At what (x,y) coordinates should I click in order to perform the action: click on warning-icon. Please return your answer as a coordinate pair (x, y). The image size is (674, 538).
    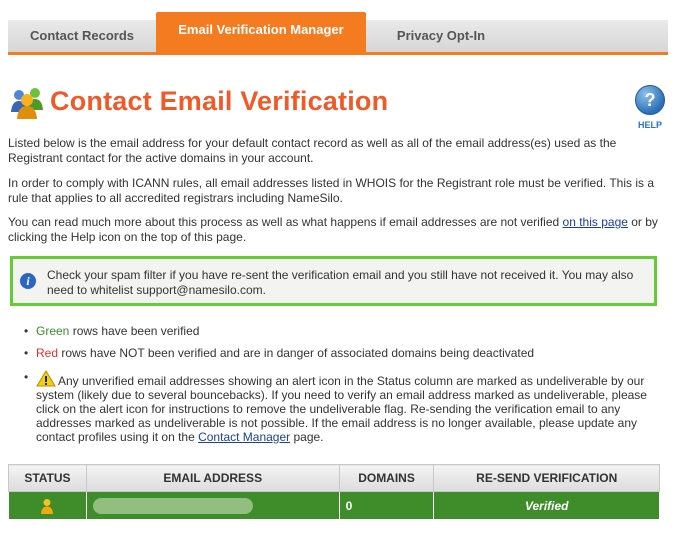
    Looking at the image, I should click on (46, 378).